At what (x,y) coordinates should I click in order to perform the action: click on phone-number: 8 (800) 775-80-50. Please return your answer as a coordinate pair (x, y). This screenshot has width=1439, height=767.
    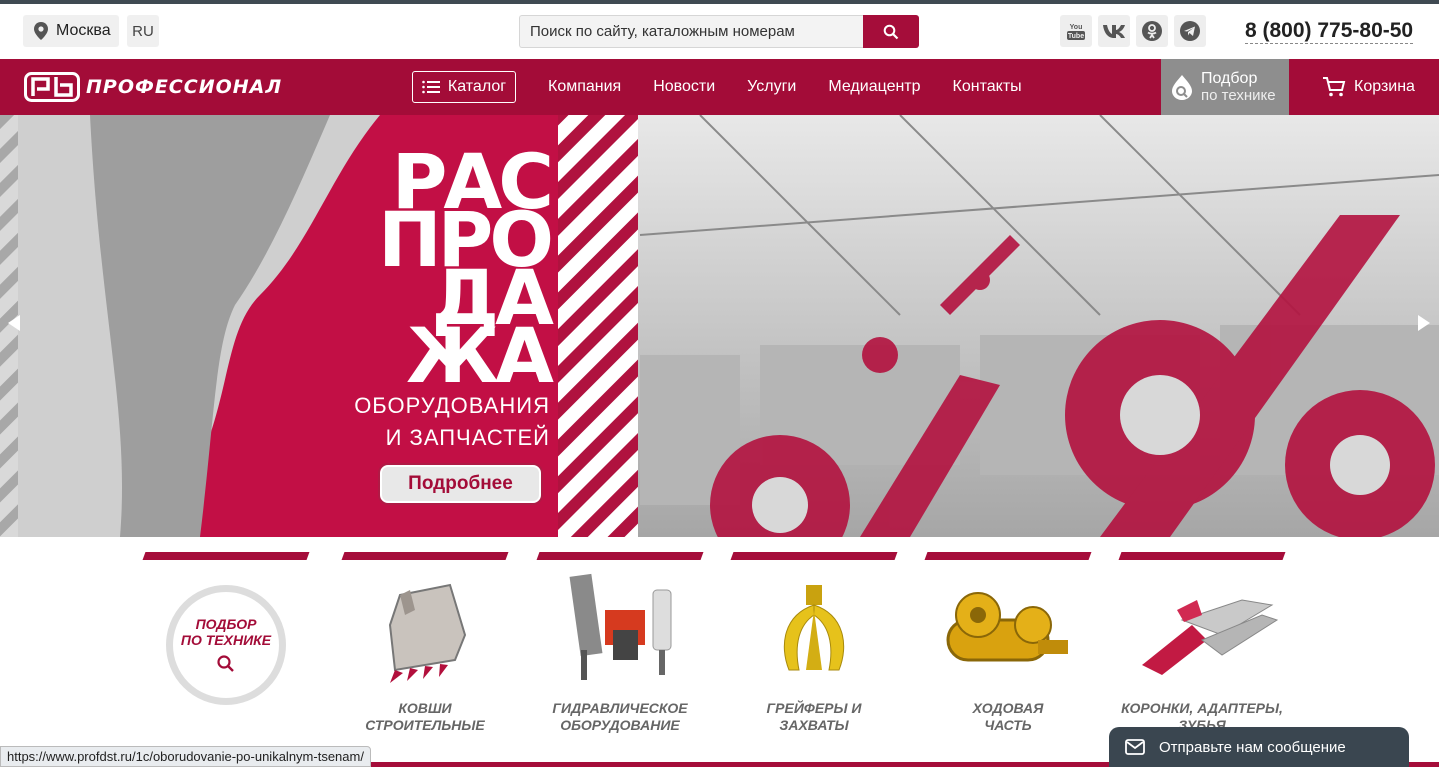
    Looking at the image, I should click on (1329, 31).